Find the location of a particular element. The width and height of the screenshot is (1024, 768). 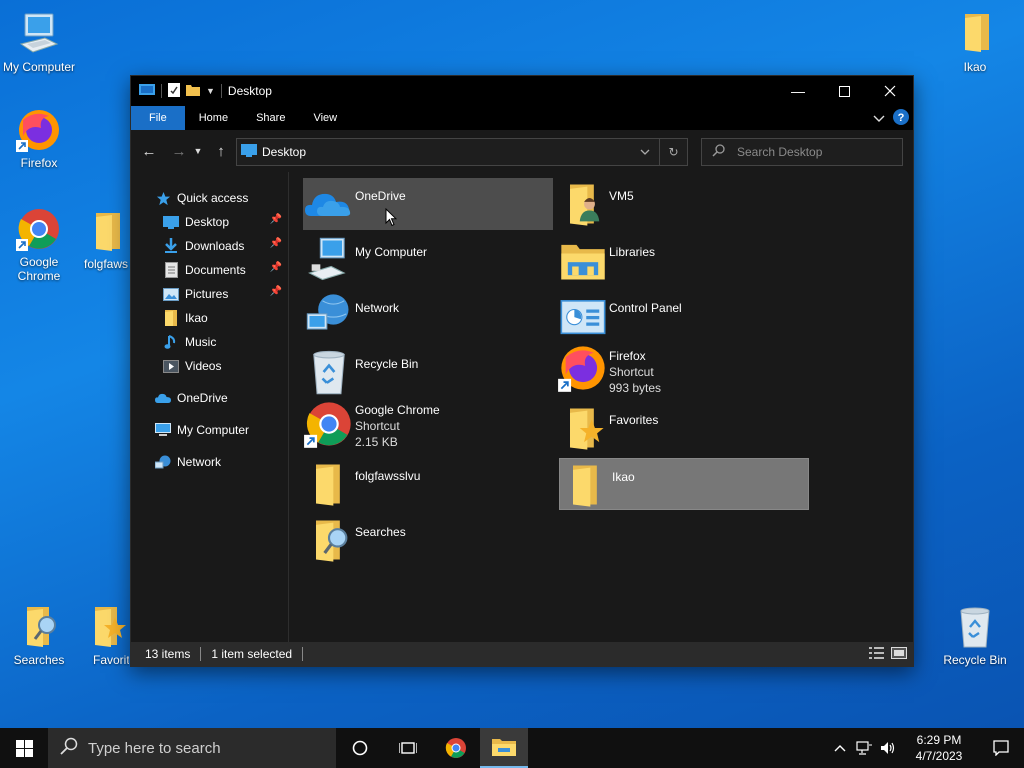

back-button: ← is located at coordinates (149, 151).